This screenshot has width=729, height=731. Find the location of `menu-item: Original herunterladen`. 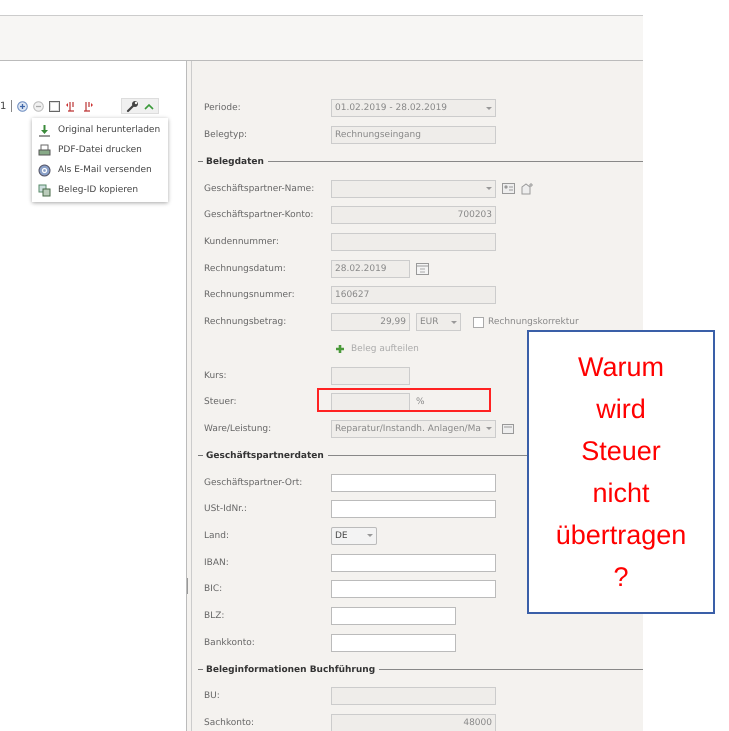

menu-item: Original herunterladen is located at coordinates (100, 130).